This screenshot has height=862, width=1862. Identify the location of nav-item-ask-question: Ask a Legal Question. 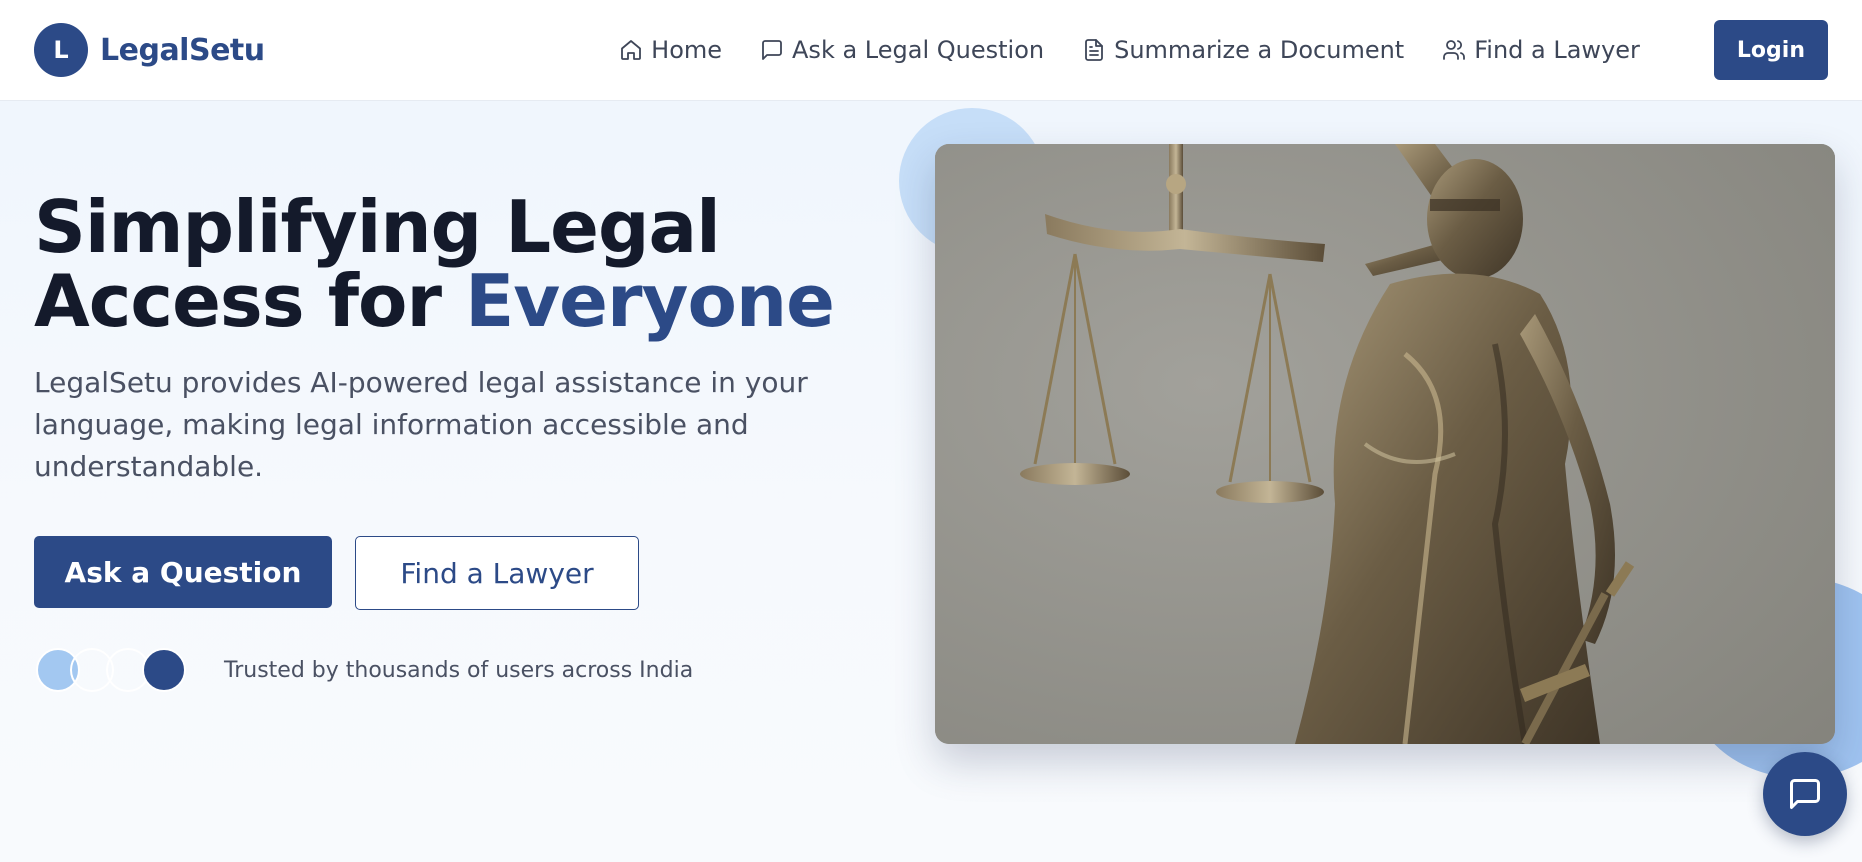
(902, 50).